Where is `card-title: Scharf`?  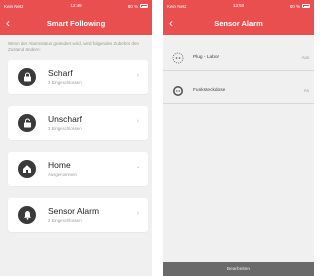
card-title: Scharf is located at coordinates (60, 73).